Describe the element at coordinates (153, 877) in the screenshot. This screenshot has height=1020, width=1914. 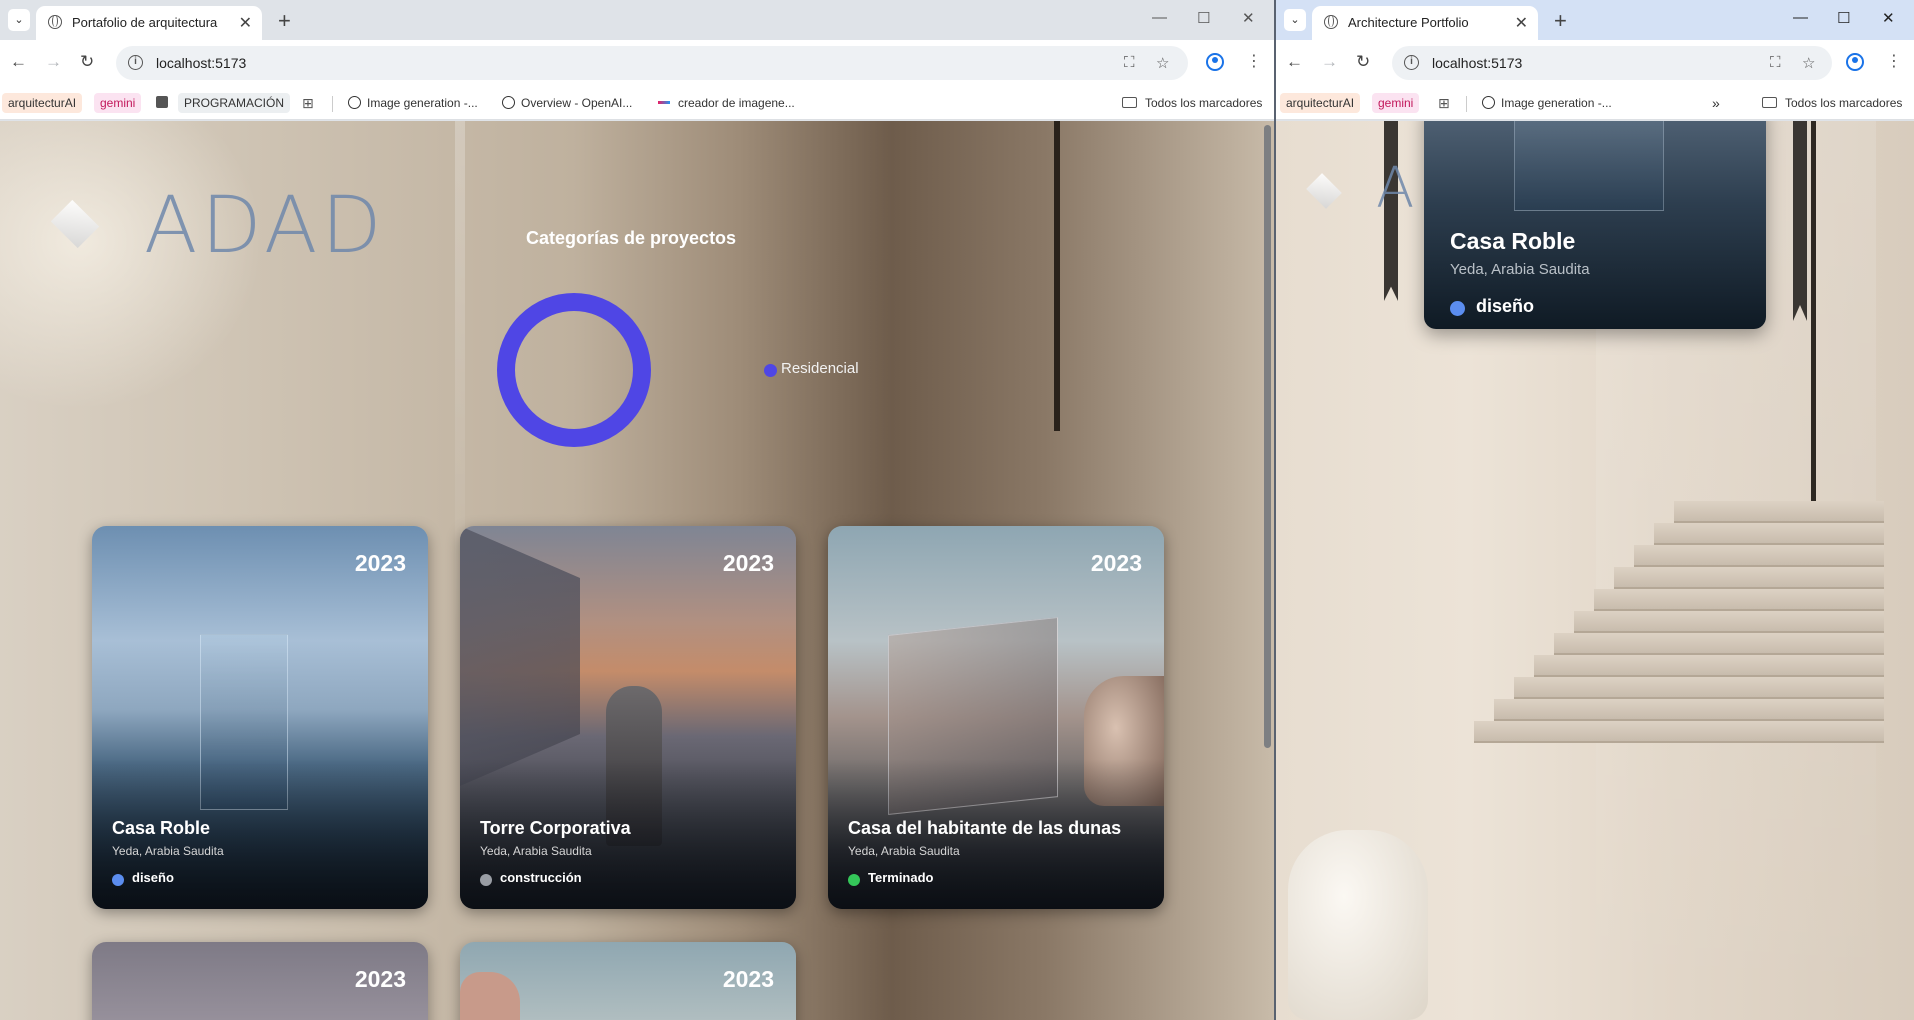
I see `card-status: diseño` at that location.